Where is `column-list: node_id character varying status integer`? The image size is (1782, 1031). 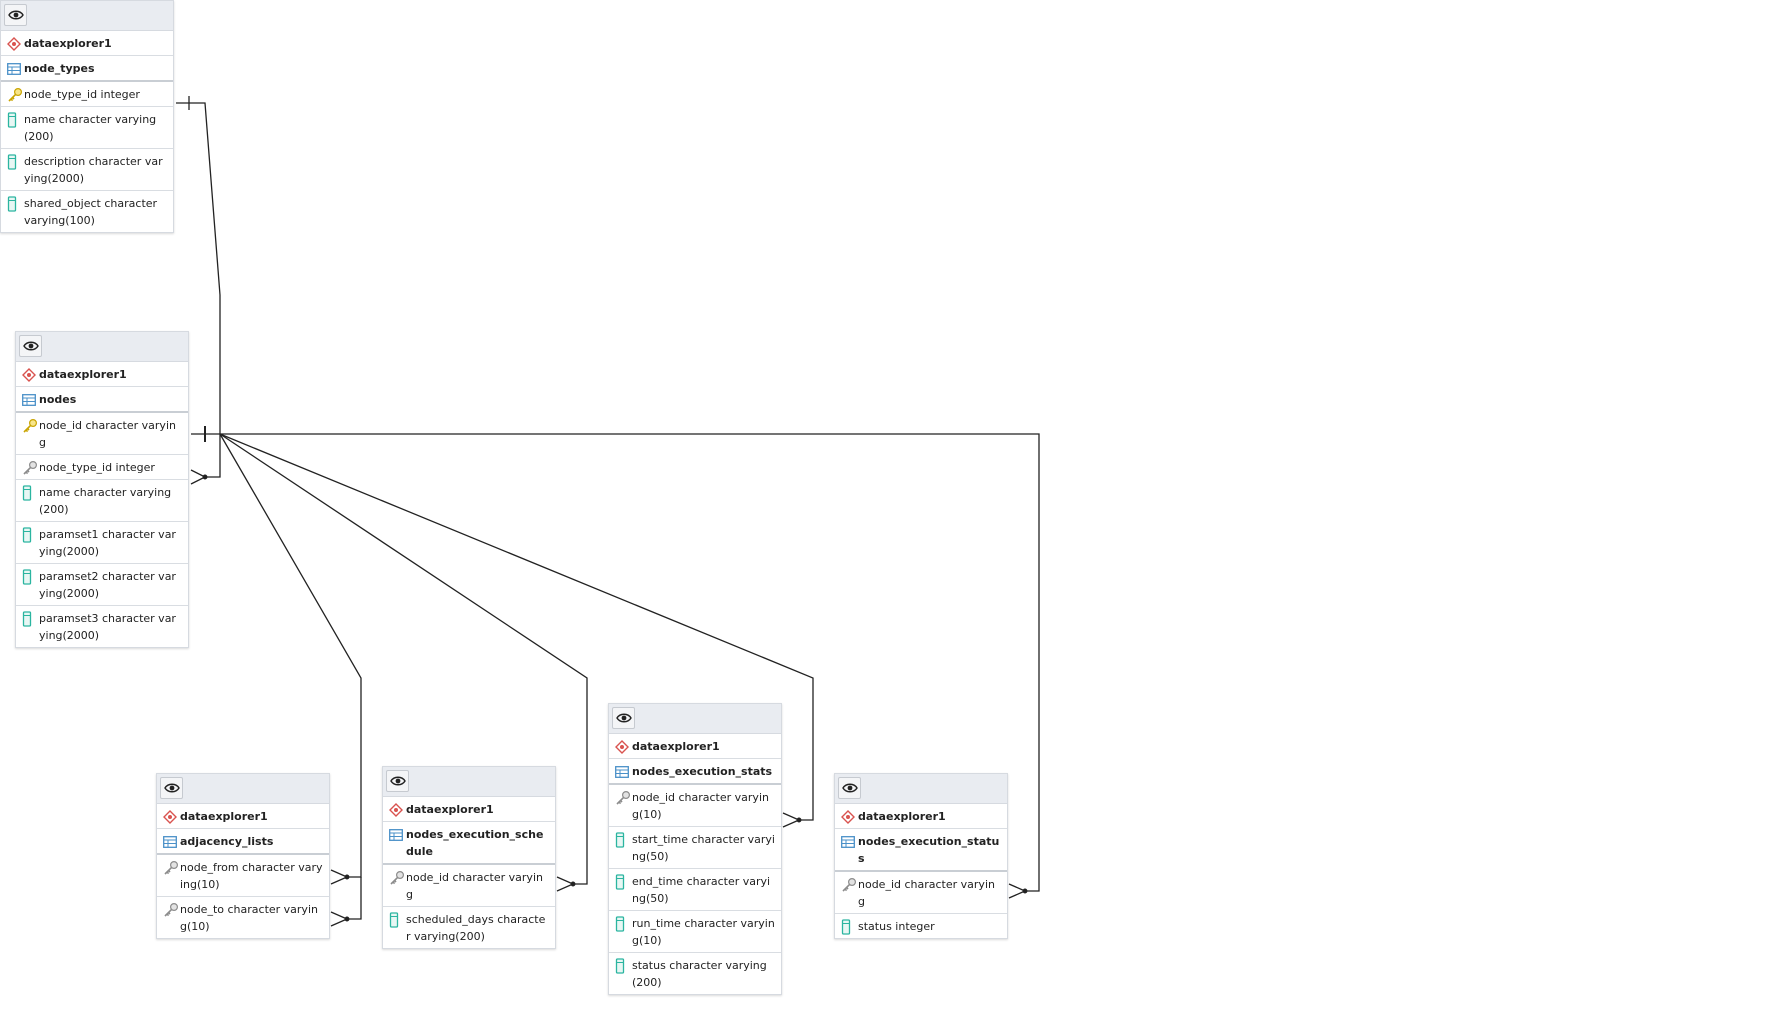
column-list: node_id character varying status integer is located at coordinates (921, 905).